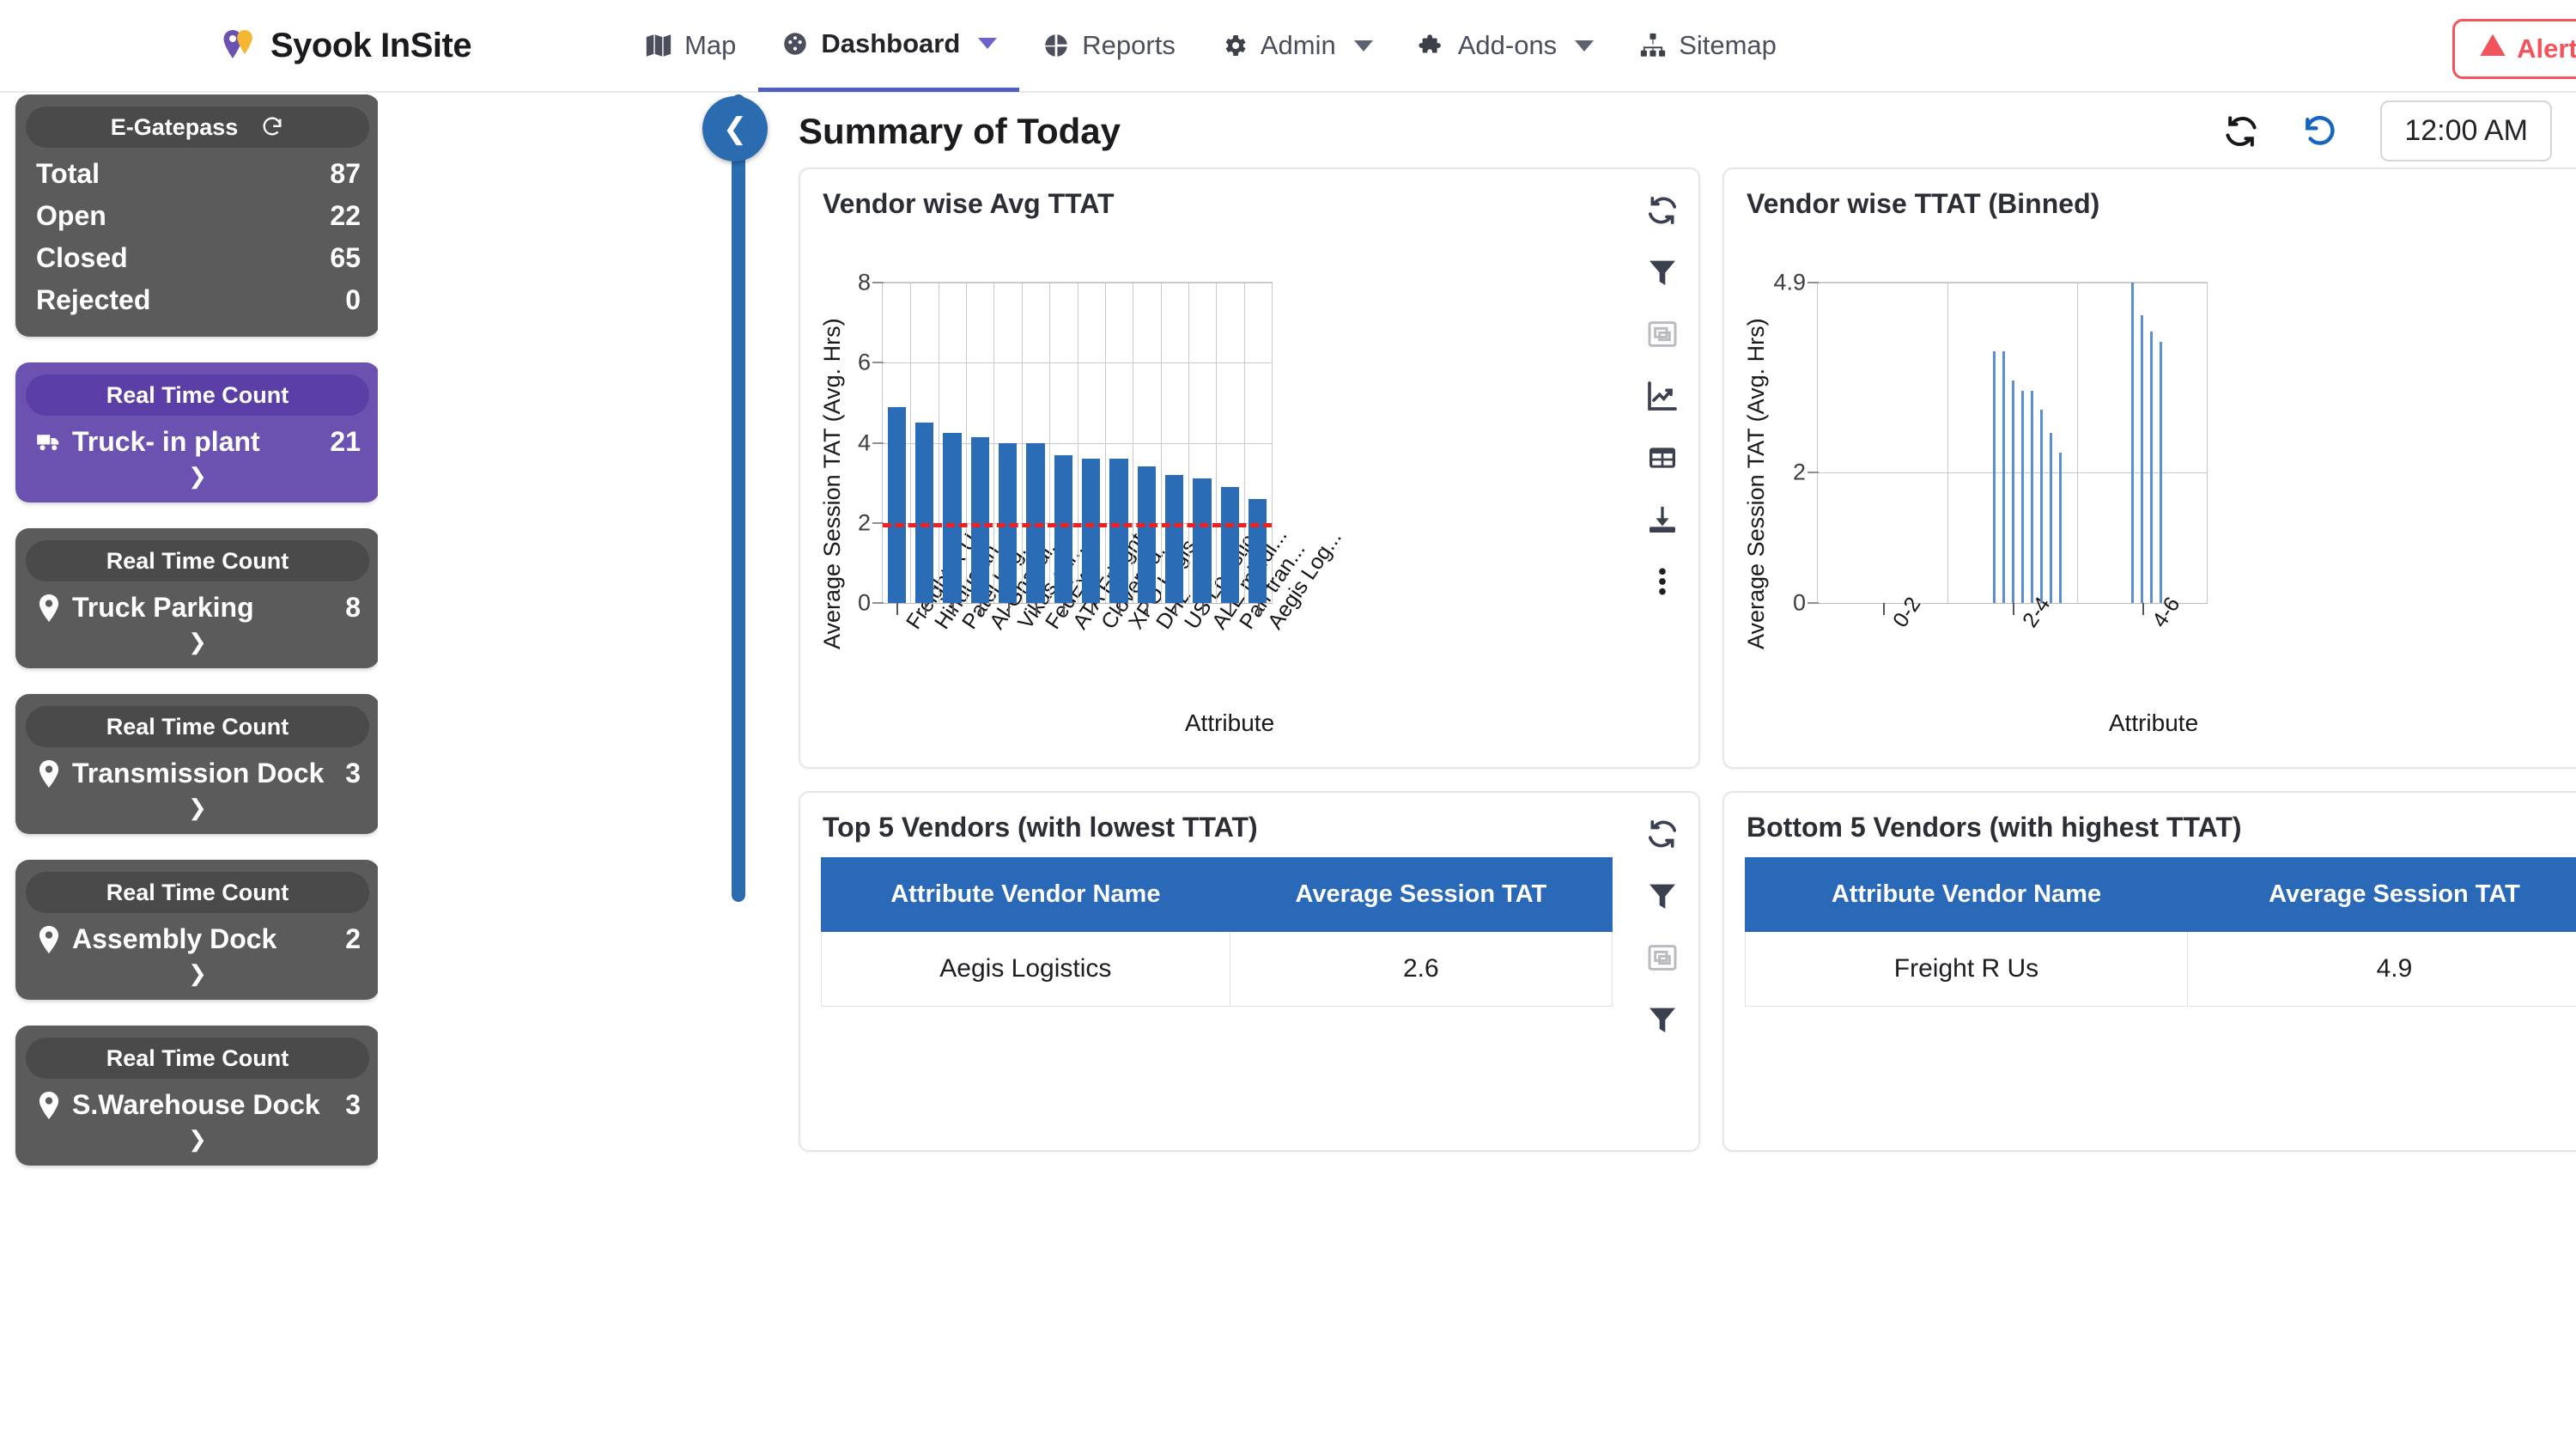 The height and width of the screenshot is (1449, 2576). I want to click on value-assembly-dock: 2, so click(353, 938).